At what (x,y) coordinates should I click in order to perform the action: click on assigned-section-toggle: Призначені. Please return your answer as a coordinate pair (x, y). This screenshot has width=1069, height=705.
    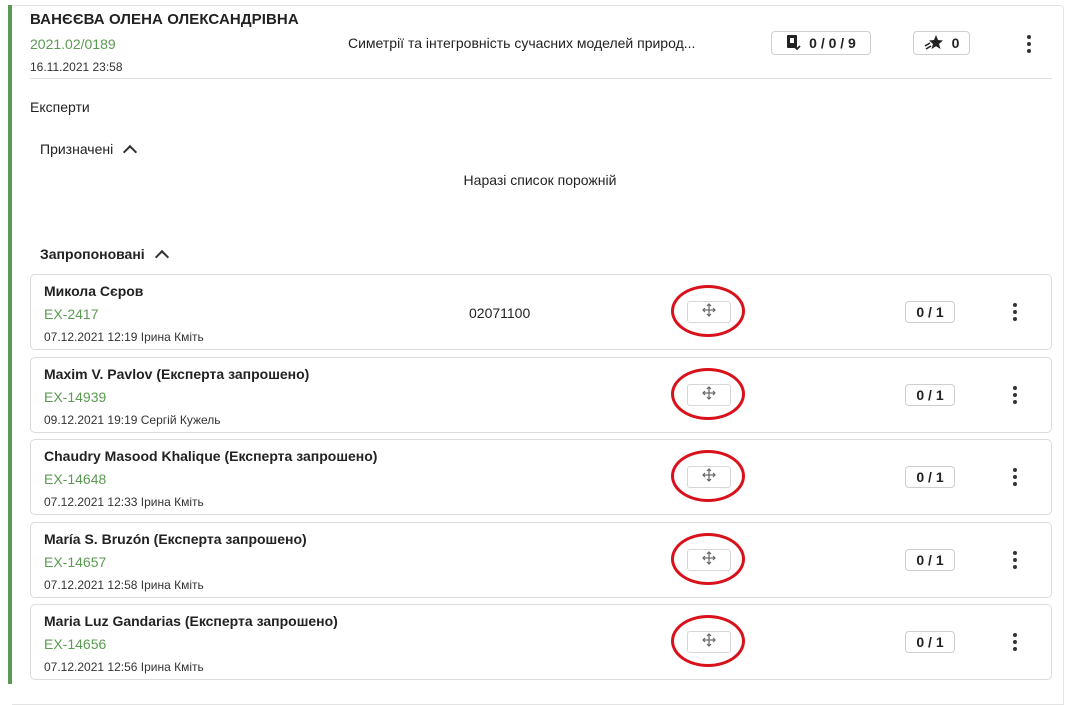
    Looking at the image, I should click on (89, 150).